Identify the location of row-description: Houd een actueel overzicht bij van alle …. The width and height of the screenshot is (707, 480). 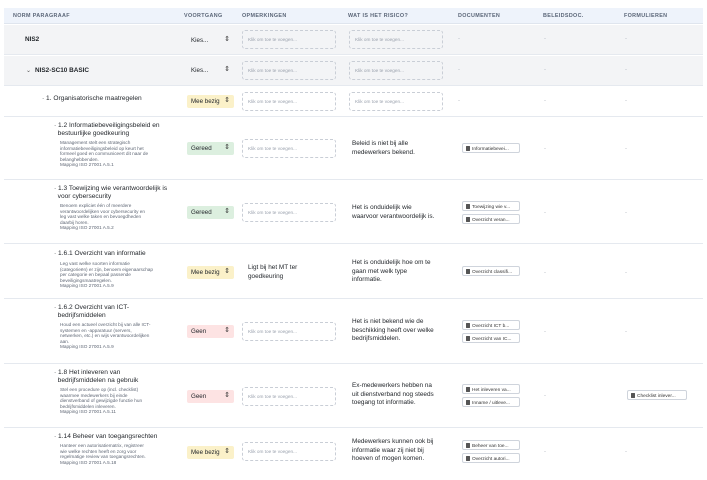
(114, 336).